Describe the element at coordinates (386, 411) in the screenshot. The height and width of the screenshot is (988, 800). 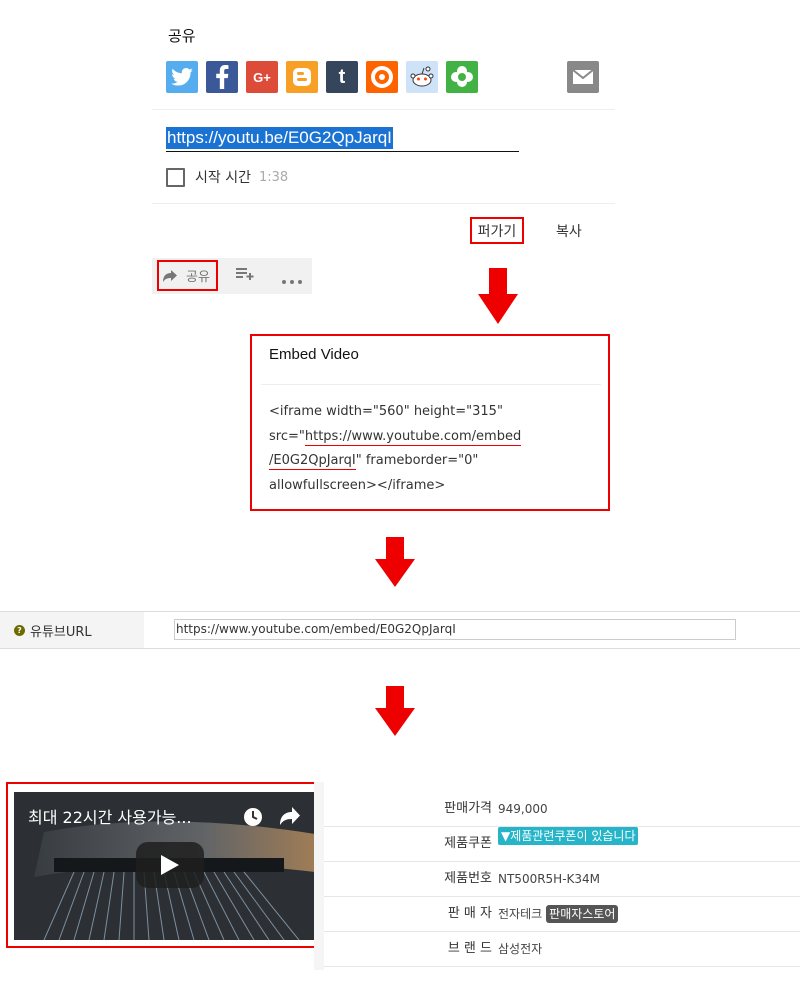
I see `embed-code-line: <iframe width="560" height="315"` at that location.